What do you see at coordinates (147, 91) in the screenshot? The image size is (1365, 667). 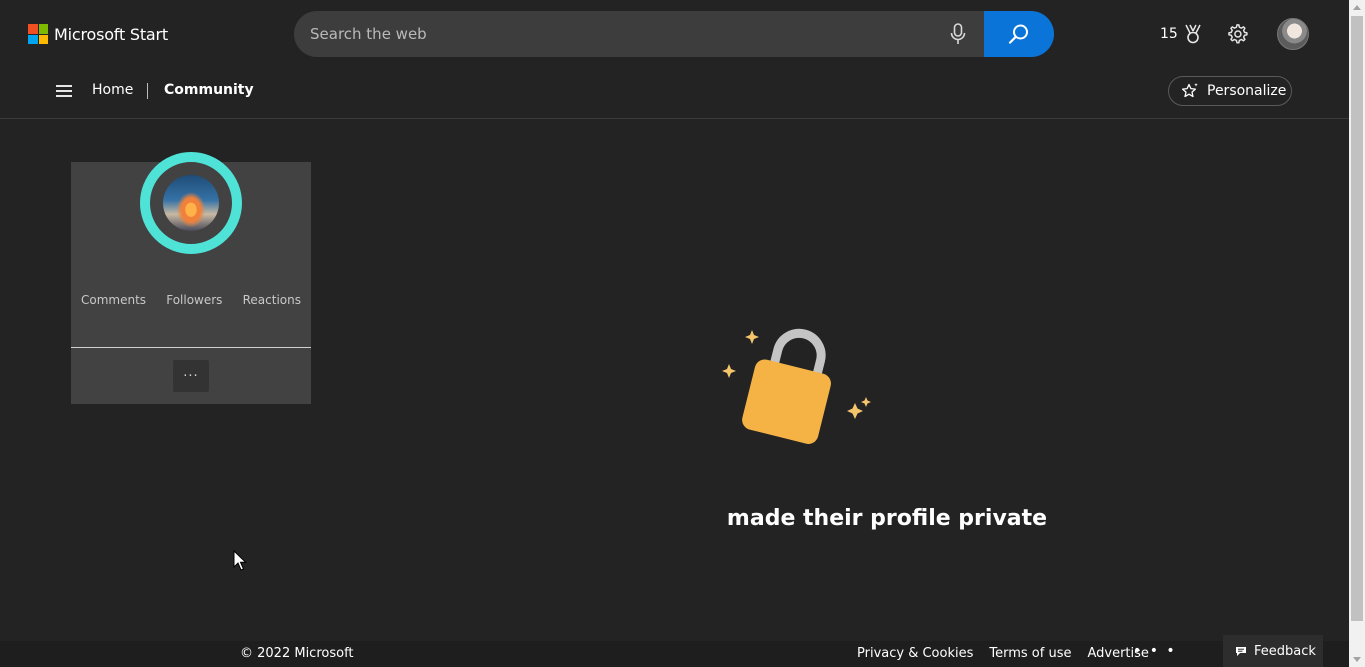 I see `nav-separator` at bounding box center [147, 91].